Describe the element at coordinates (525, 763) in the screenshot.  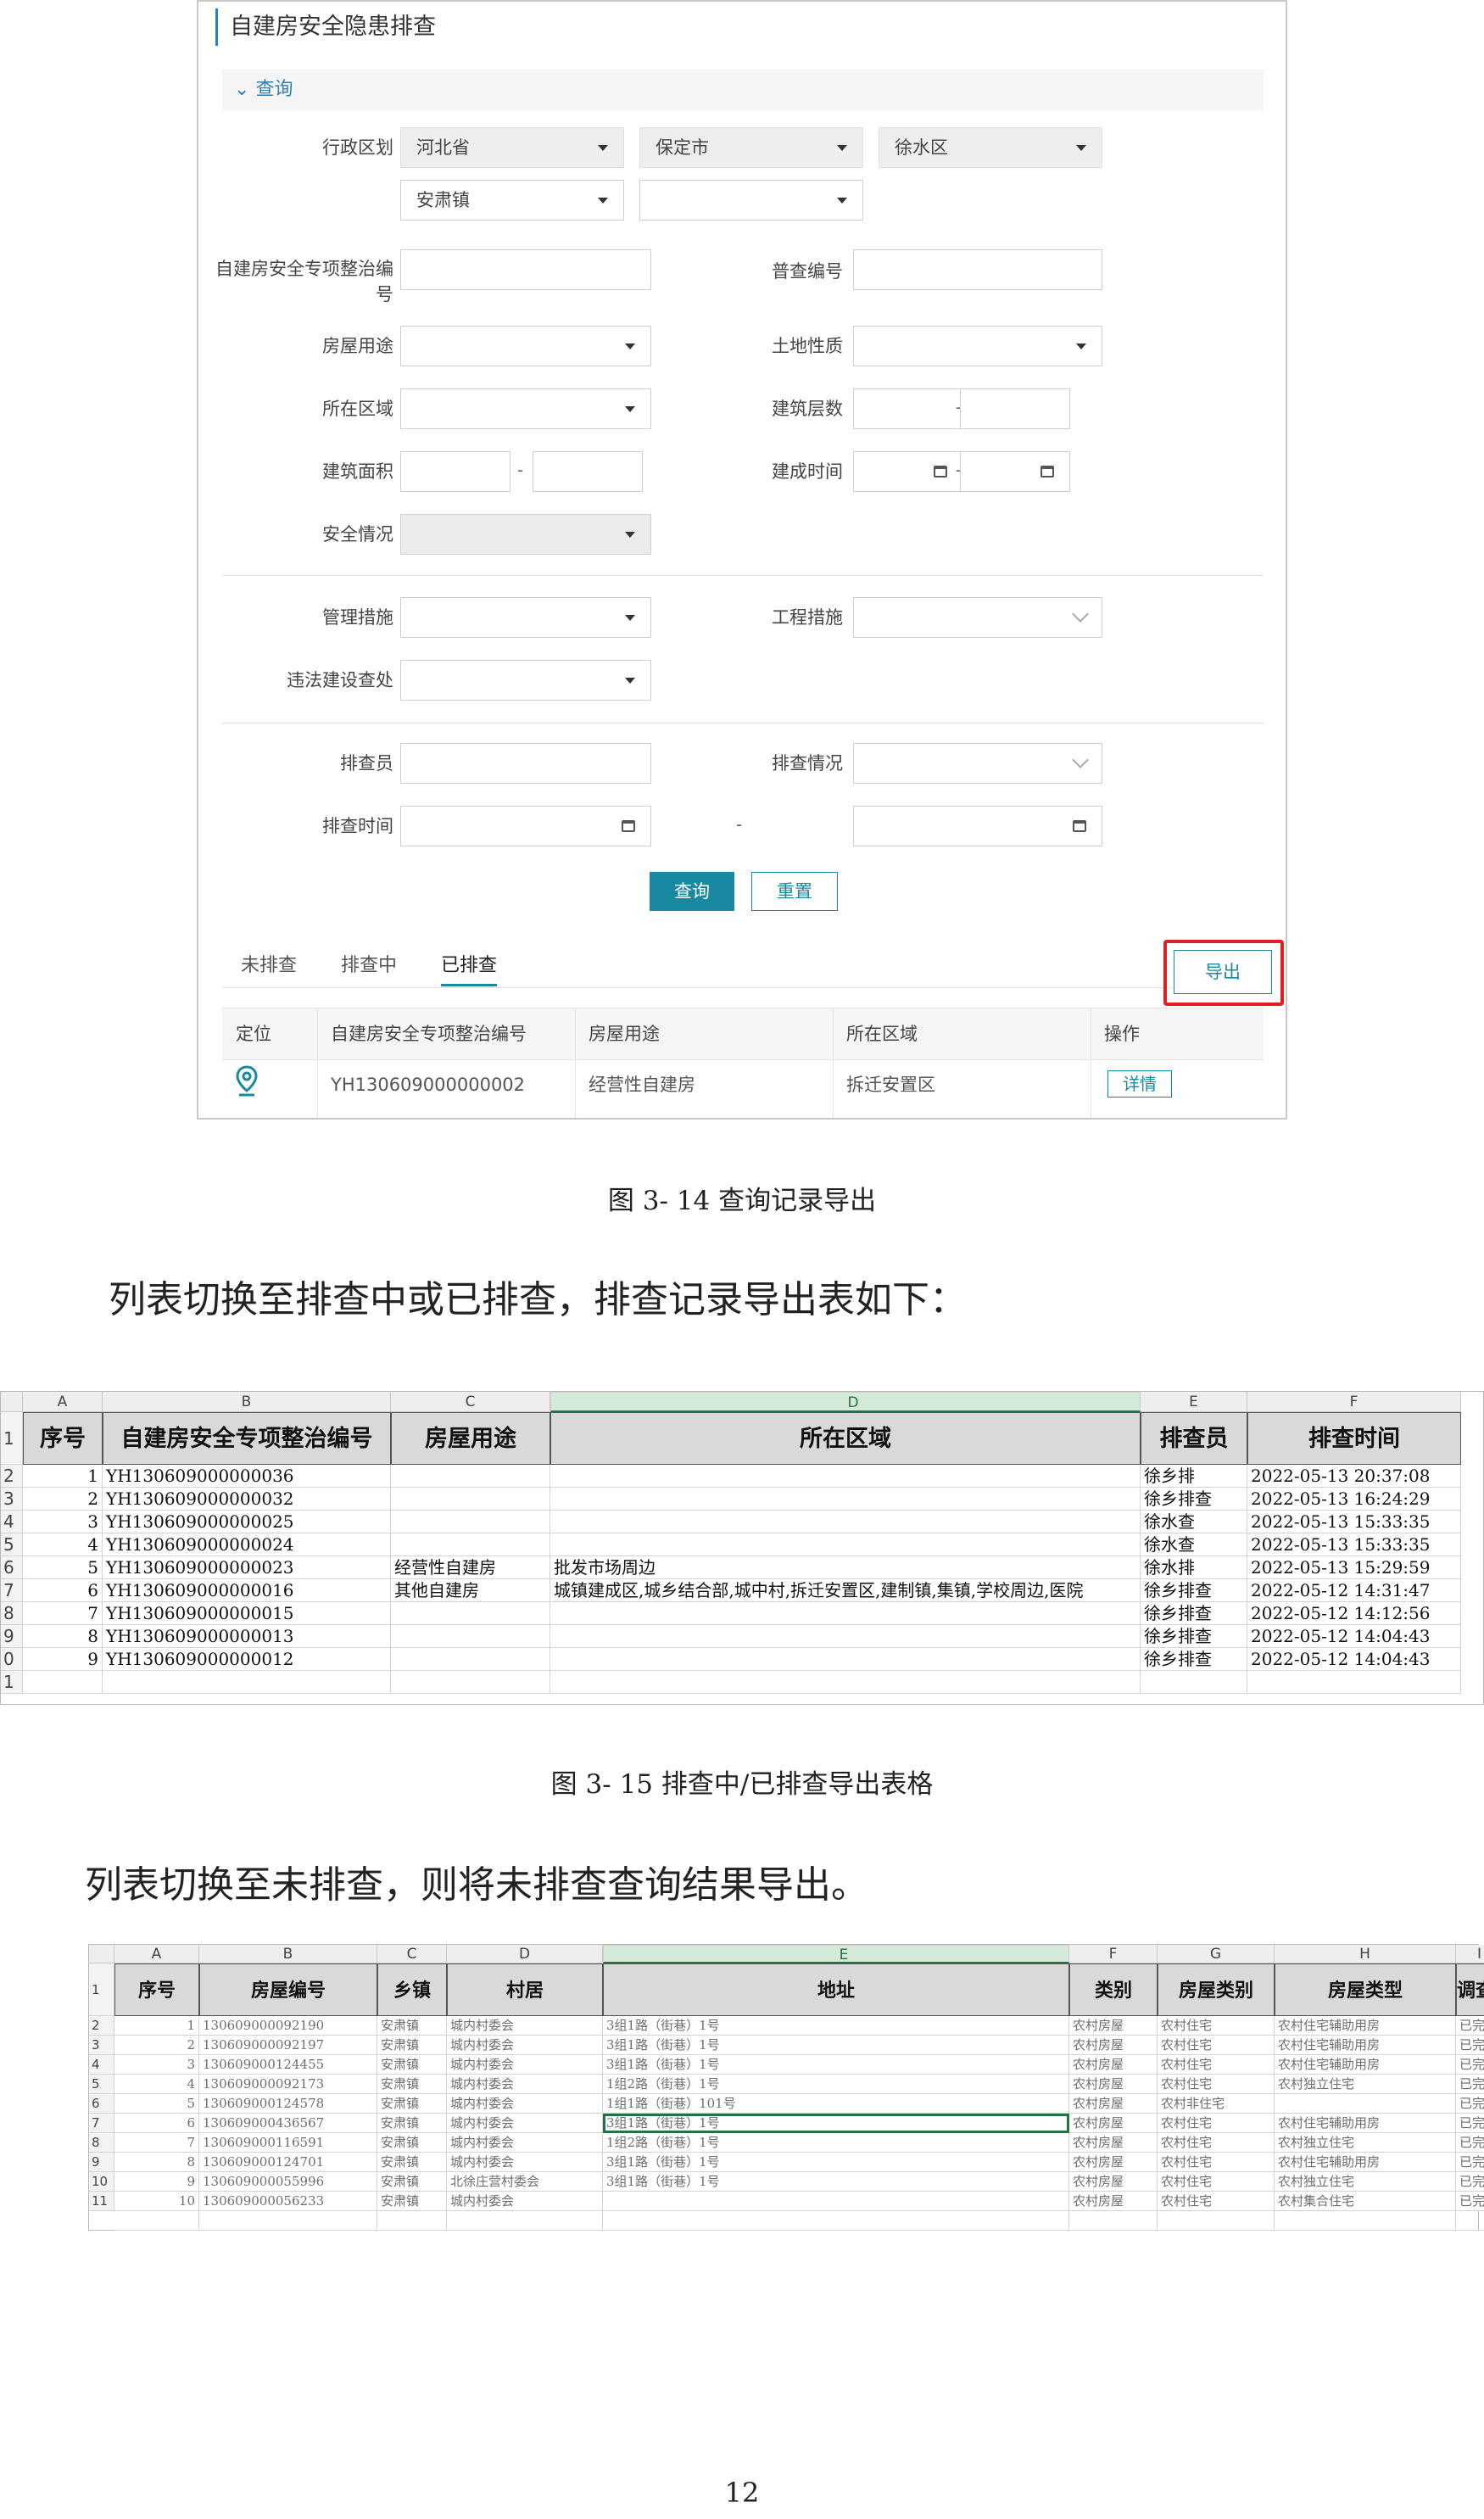
I see `inspector-input` at that location.